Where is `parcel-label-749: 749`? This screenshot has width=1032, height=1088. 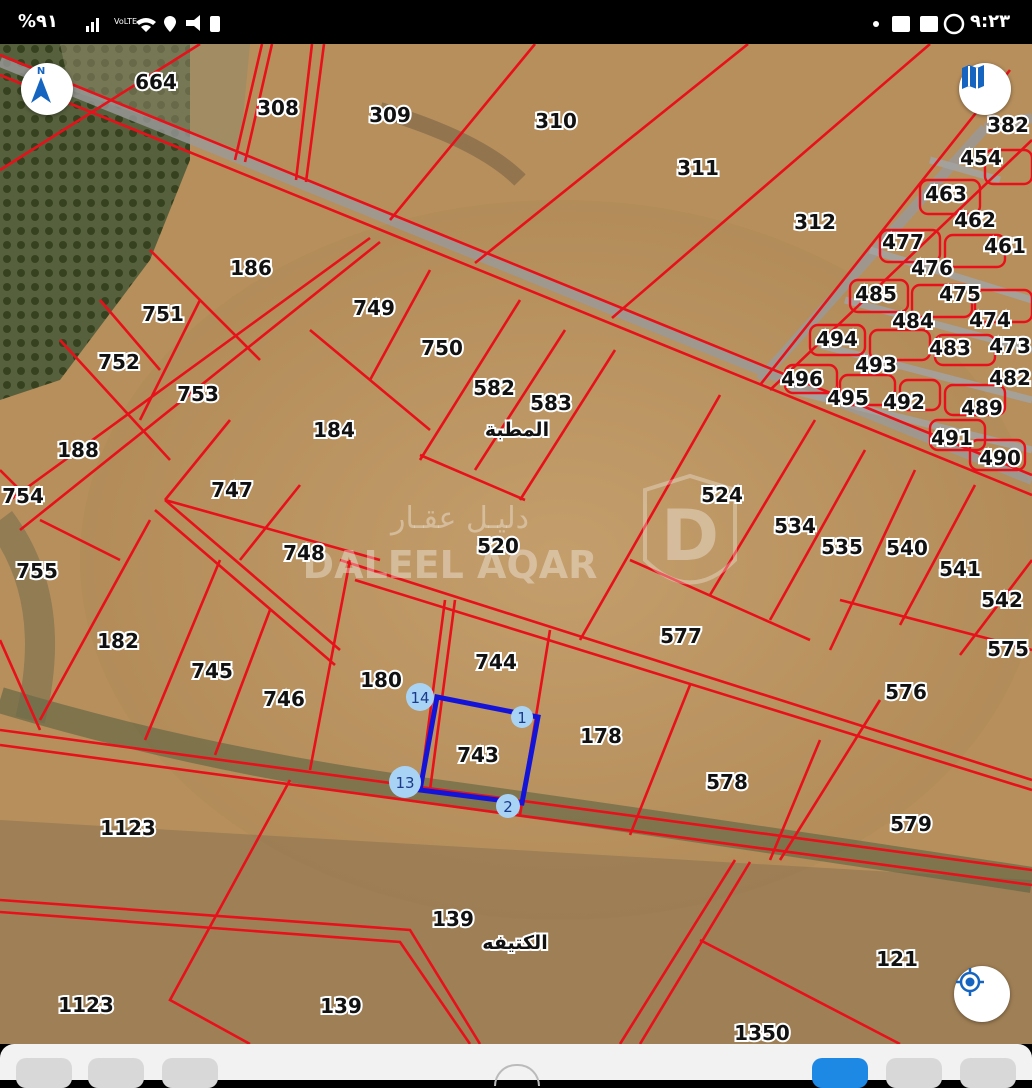
parcel-label-749: 749 is located at coordinates (374, 308).